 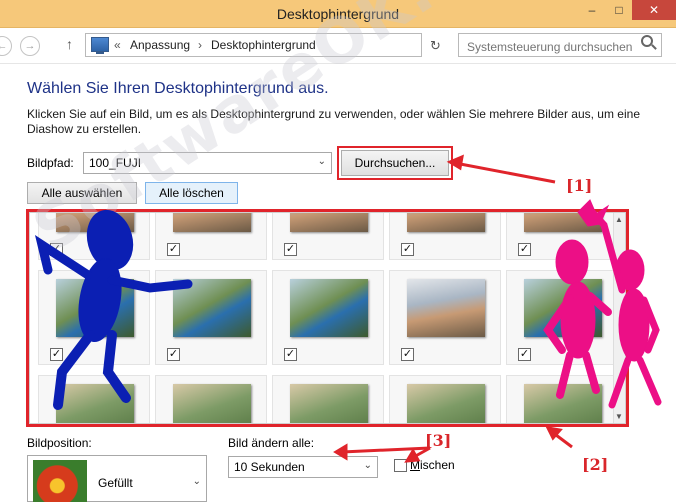 I want to click on shuffle-label-accesskey: M, so click(x=415, y=465).